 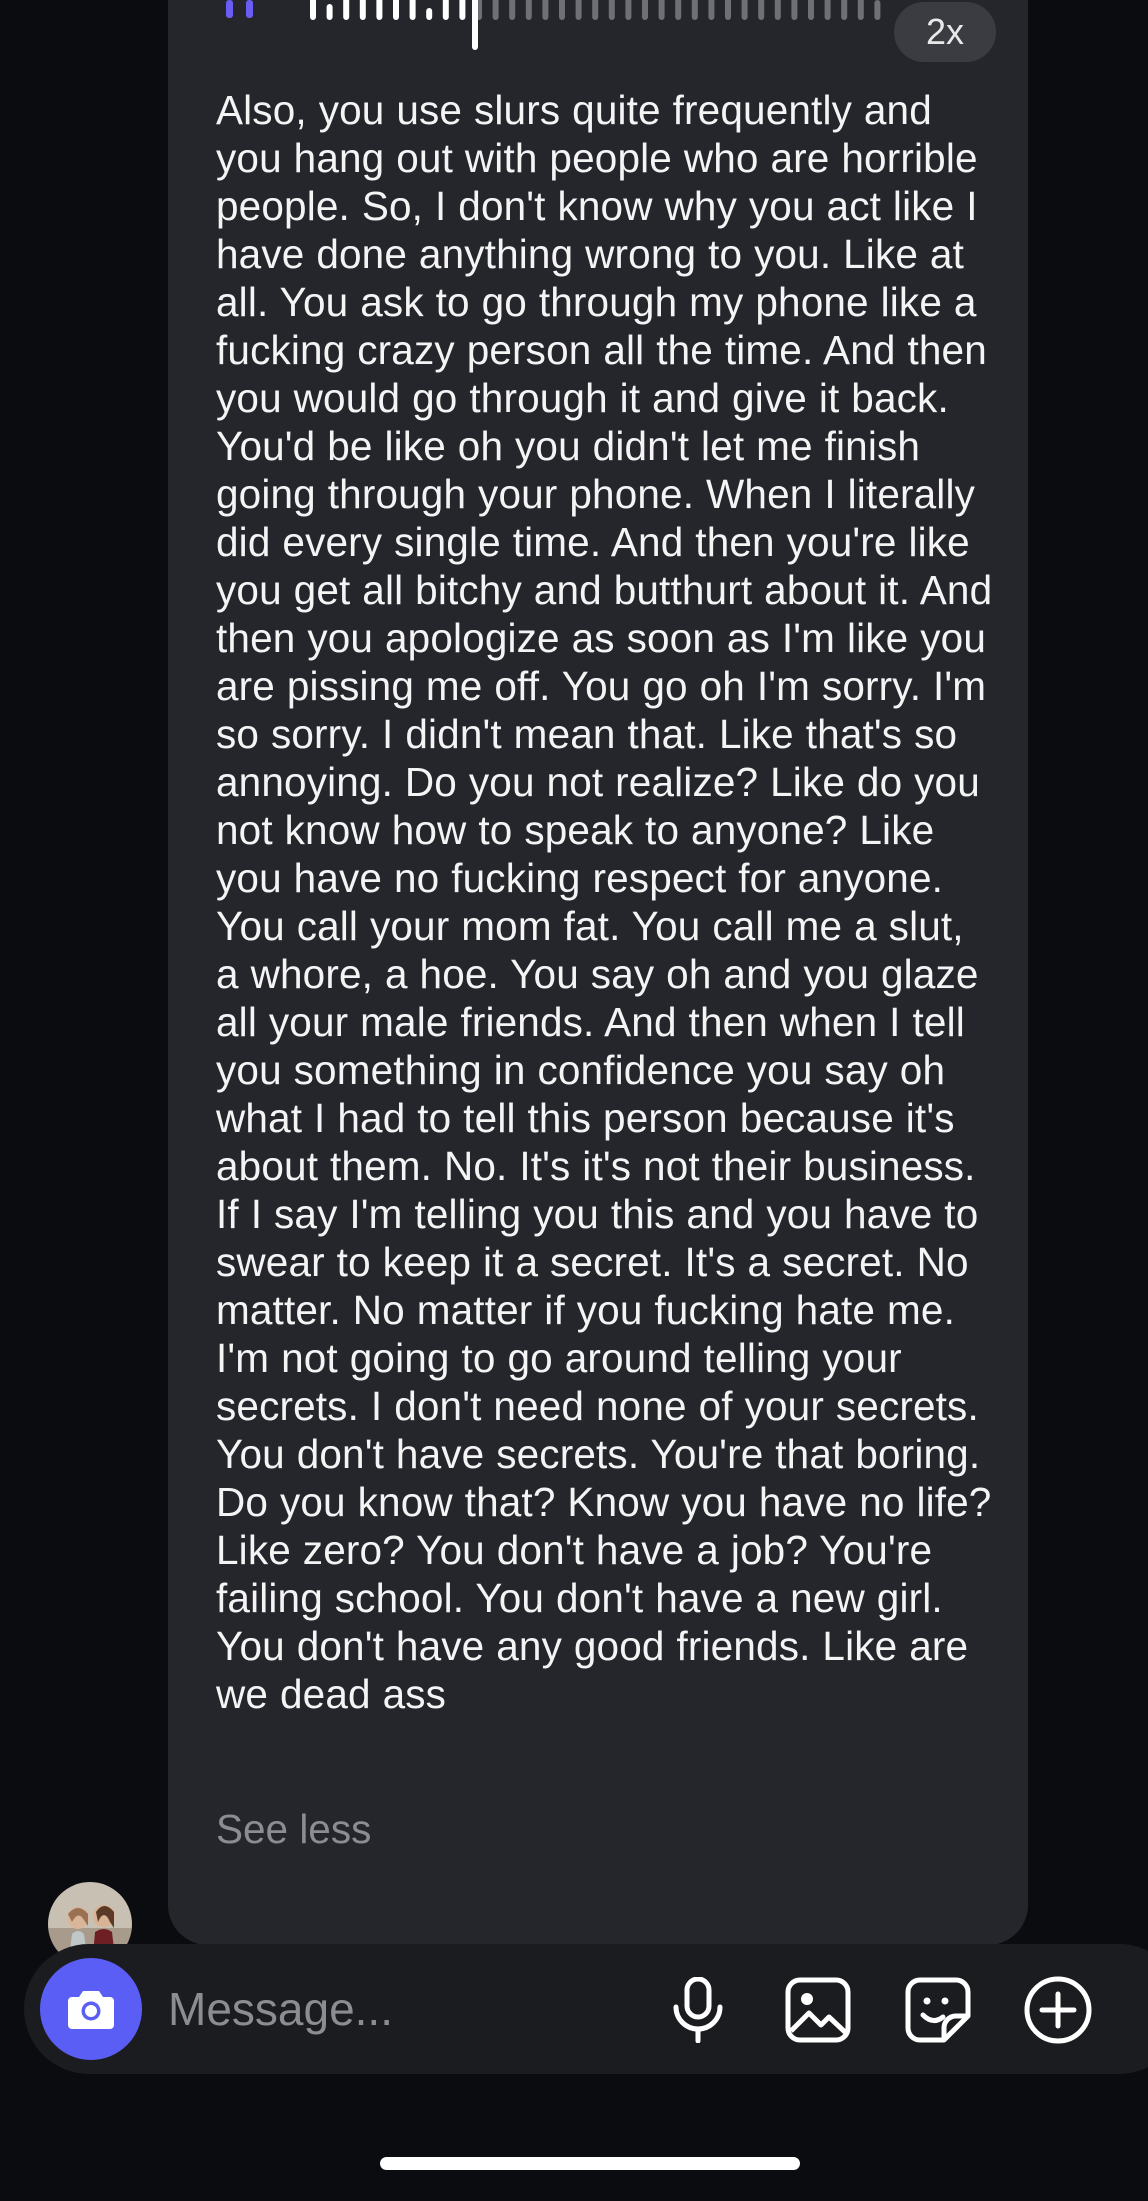 What do you see at coordinates (945, 32) in the screenshot?
I see `playback-speed-button: 2x` at bounding box center [945, 32].